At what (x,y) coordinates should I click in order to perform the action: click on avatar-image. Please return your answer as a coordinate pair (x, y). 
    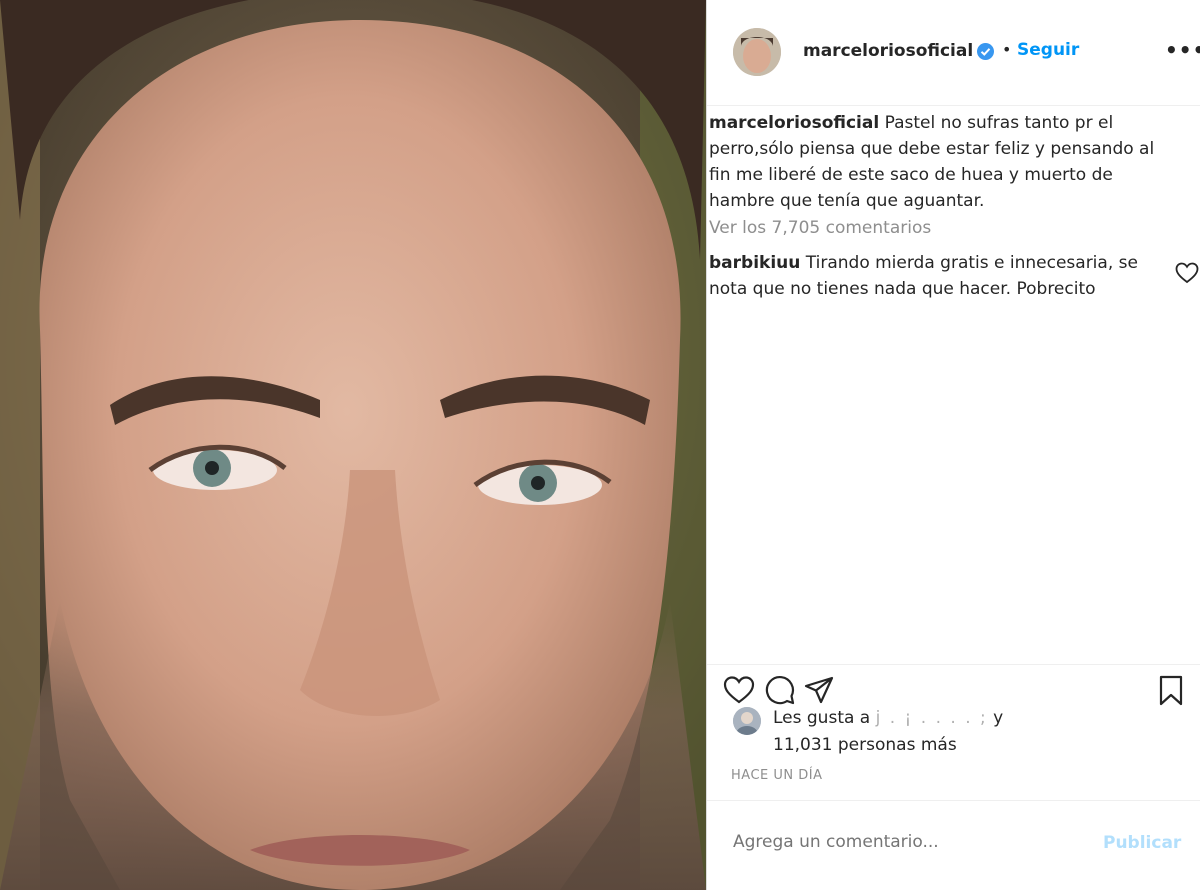
    Looking at the image, I should click on (757, 52).